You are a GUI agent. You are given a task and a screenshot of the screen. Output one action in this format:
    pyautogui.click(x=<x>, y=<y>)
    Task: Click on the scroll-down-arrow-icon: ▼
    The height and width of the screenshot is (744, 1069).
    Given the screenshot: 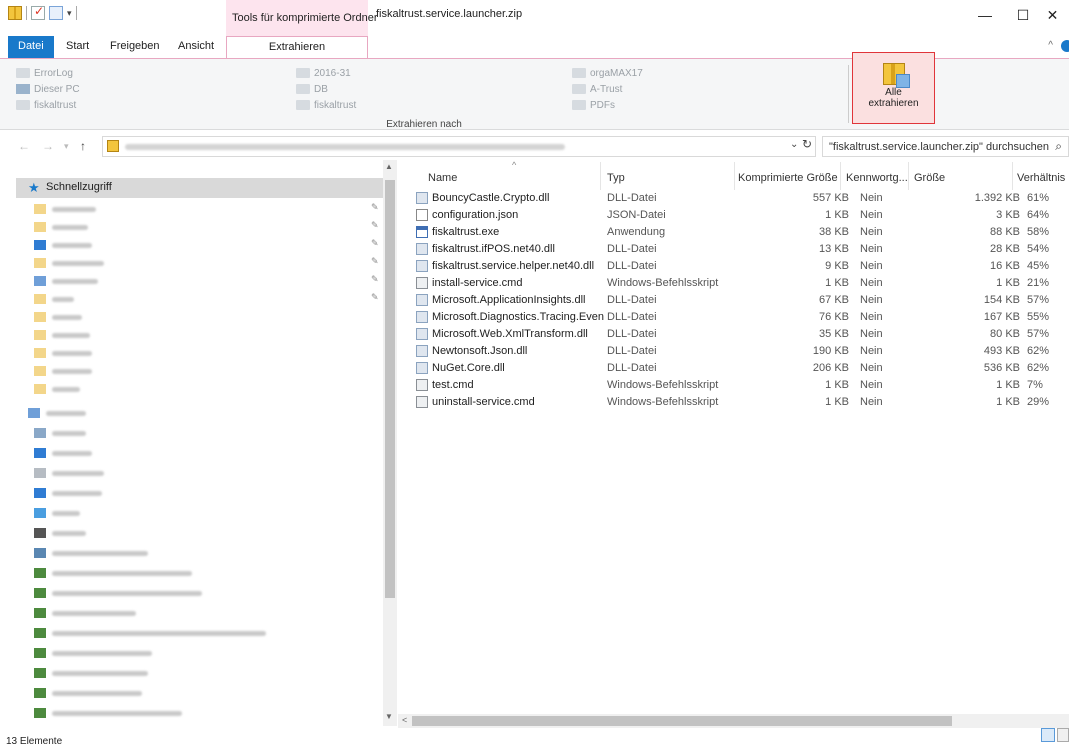 What is the action you would take?
    pyautogui.click(x=389, y=716)
    